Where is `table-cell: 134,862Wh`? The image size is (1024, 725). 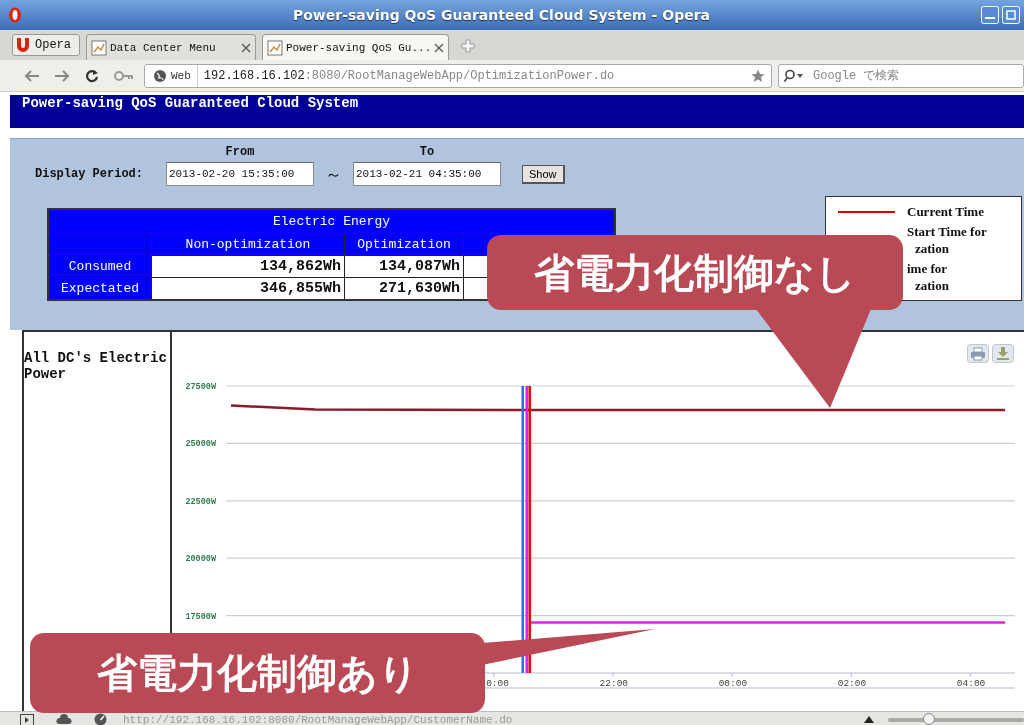 table-cell: 134,862Wh is located at coordinates (248, 266).